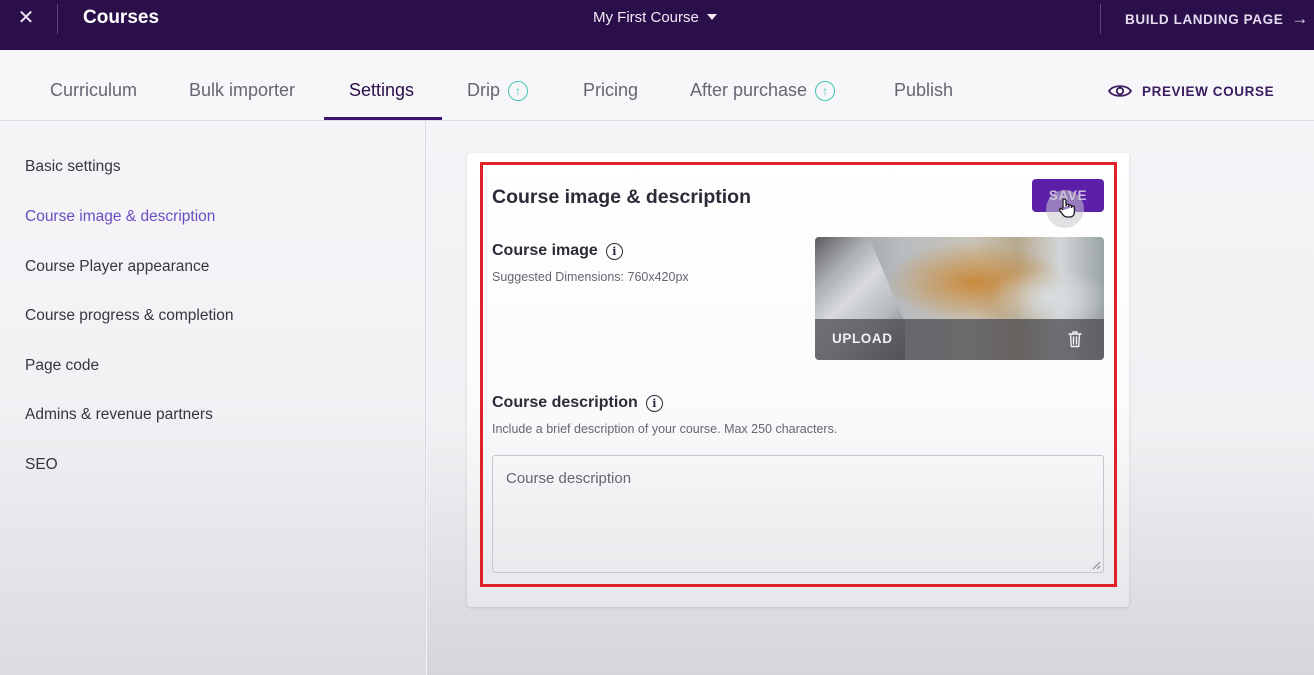  What do you see at coordinates (119, 415) in the screenshot?
I see `sidebar-item-admins-revenue: Admins & revenue partners` at bounding box center [119, 415].